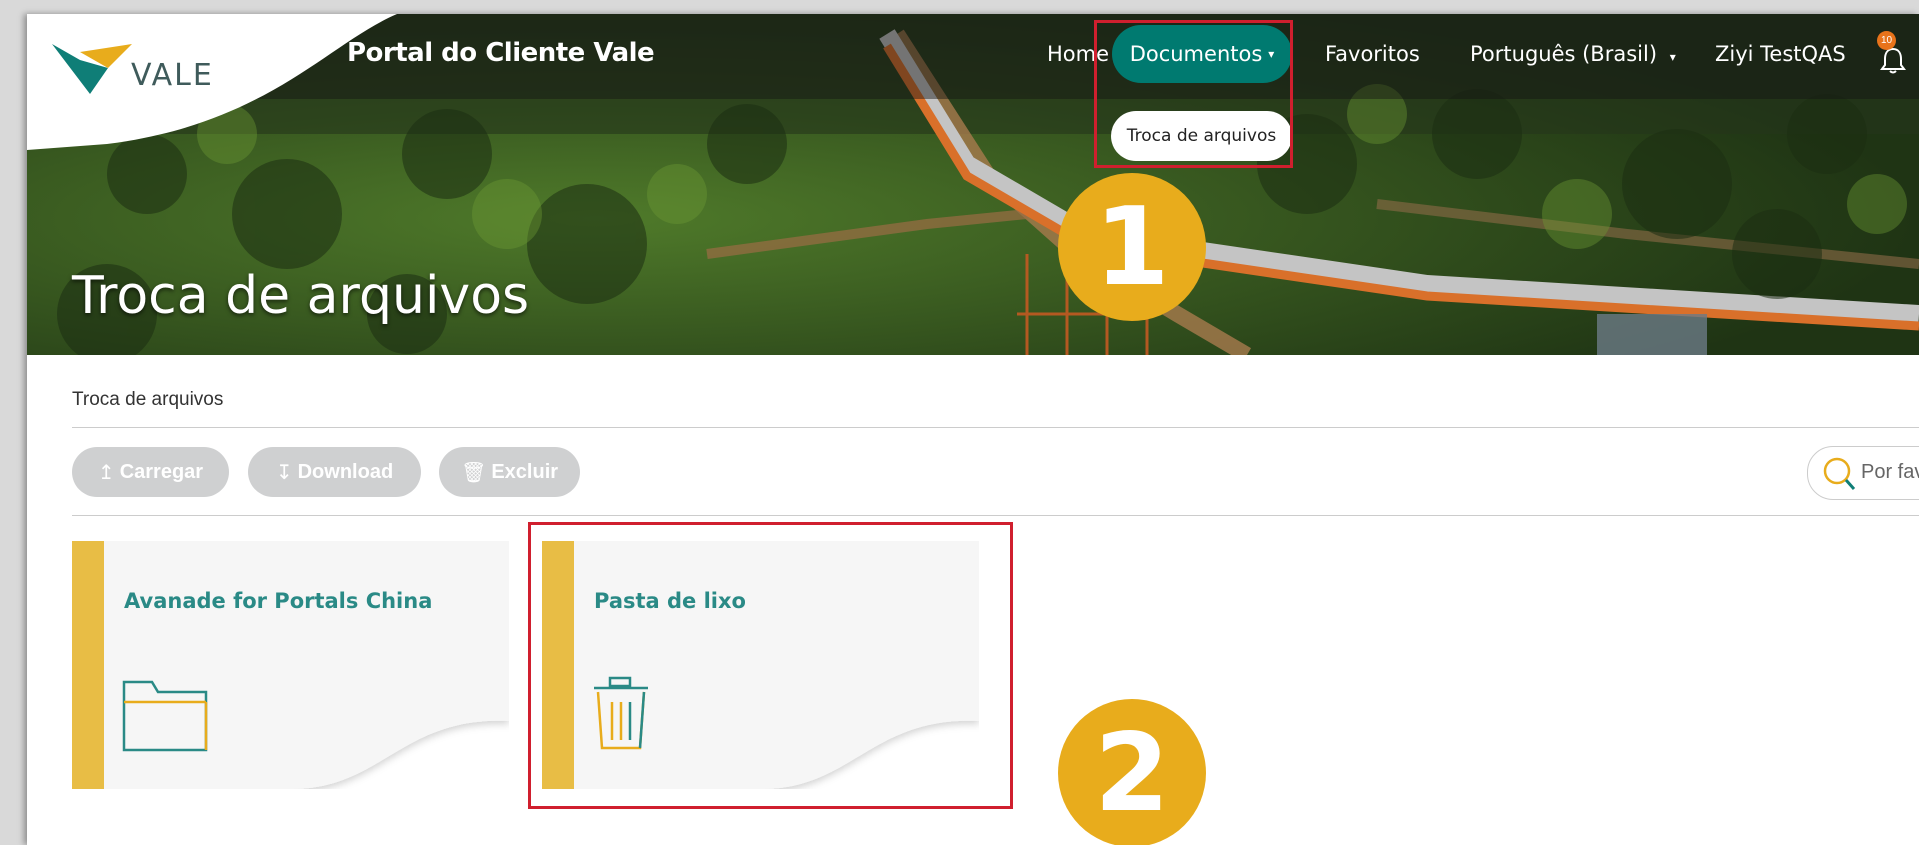  What do you see at coordinates (1890, 472) in the screenshot?
I see `search-placeholder: Por fav` at bounding box center [1890, 472].